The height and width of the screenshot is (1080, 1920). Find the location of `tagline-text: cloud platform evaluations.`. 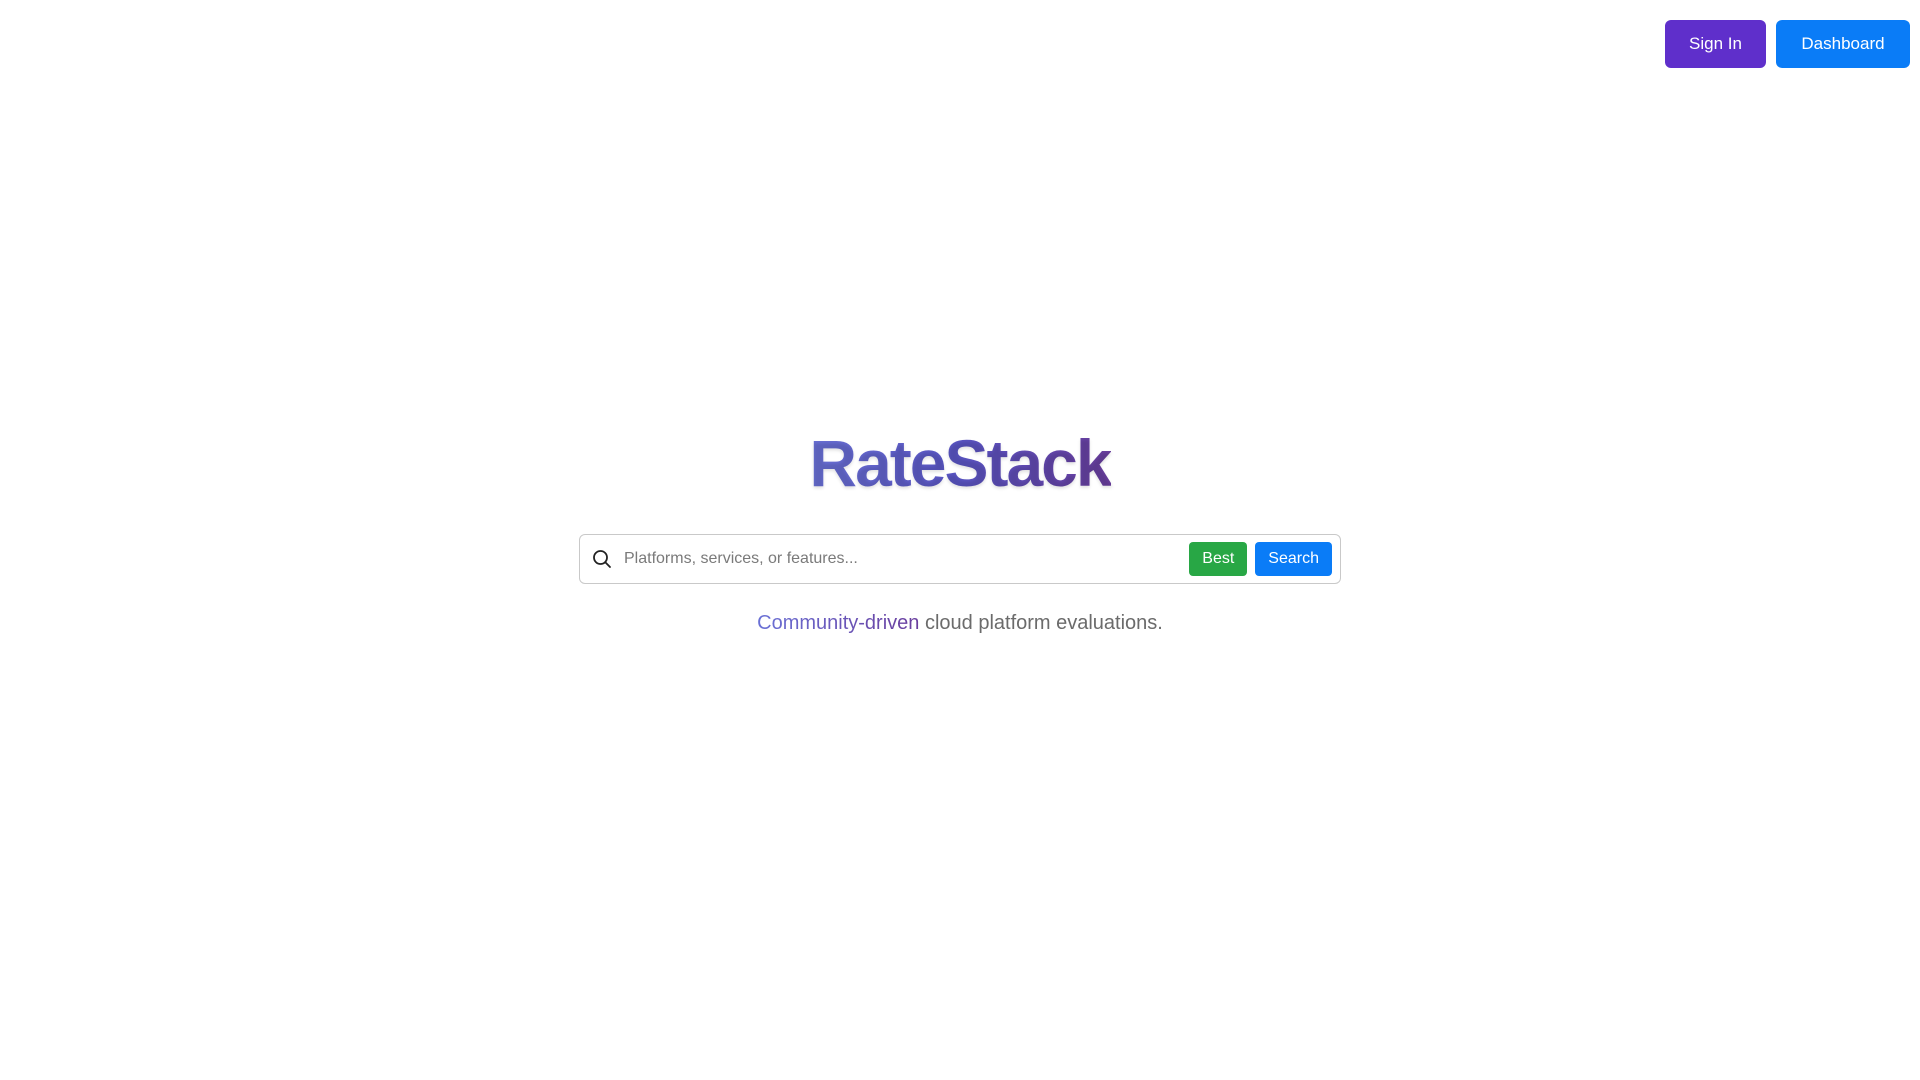

tagline-text: cloud platform evaluations. is located at coordinates (1041, 623).